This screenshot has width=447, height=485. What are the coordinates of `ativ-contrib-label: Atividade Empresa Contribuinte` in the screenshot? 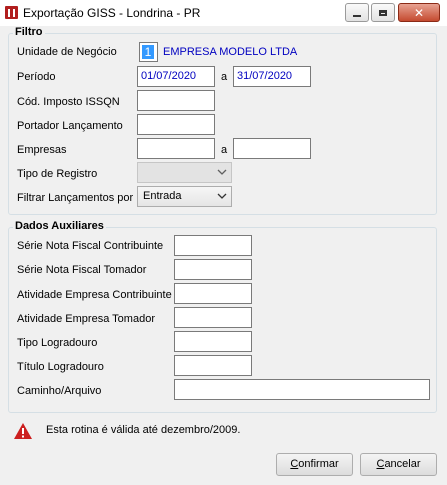 It's located at (94, 295).